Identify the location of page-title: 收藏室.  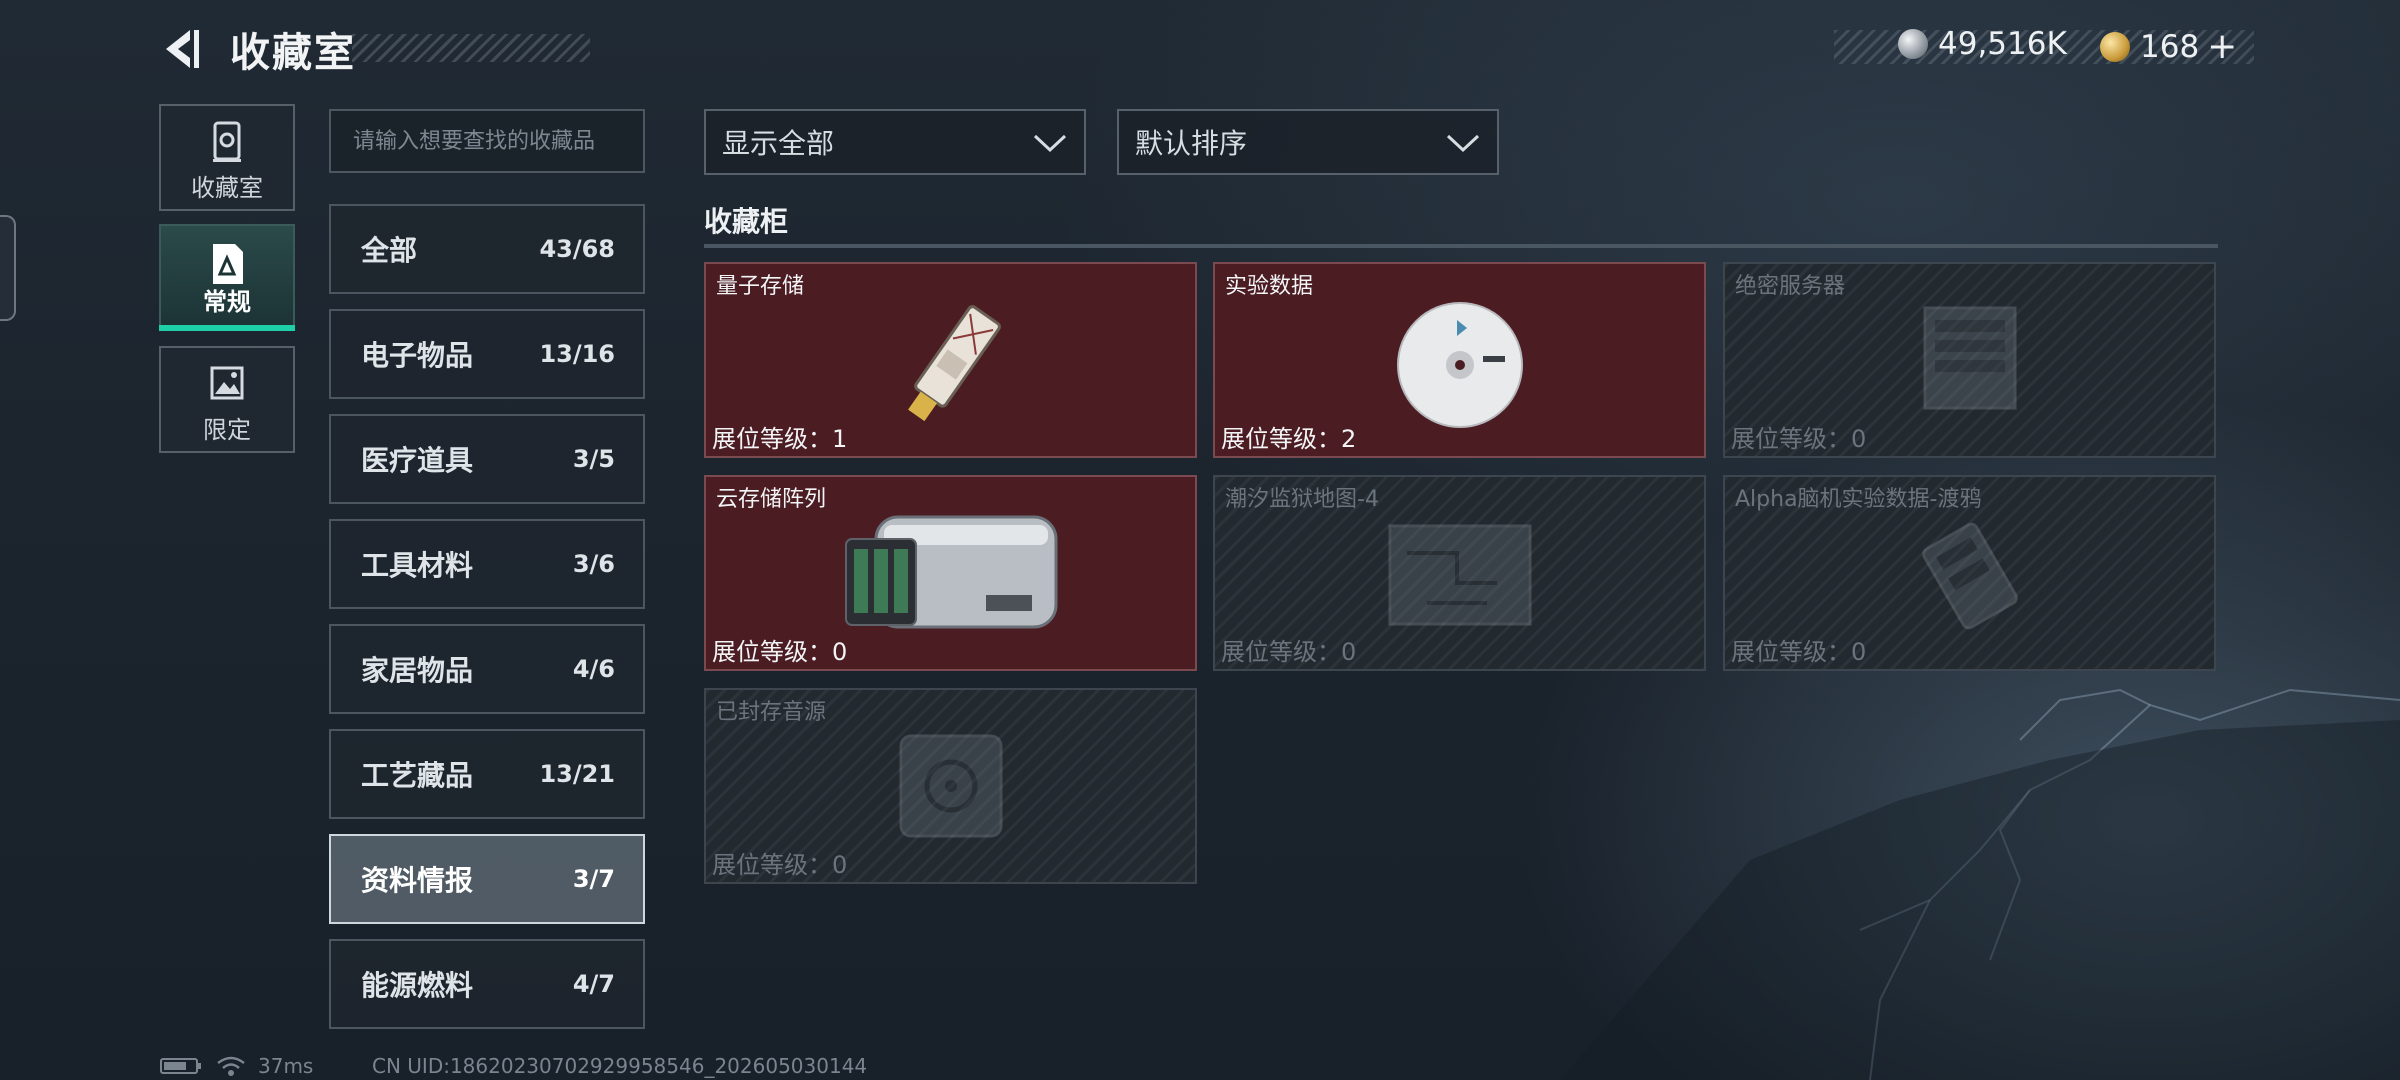
(293, 53).